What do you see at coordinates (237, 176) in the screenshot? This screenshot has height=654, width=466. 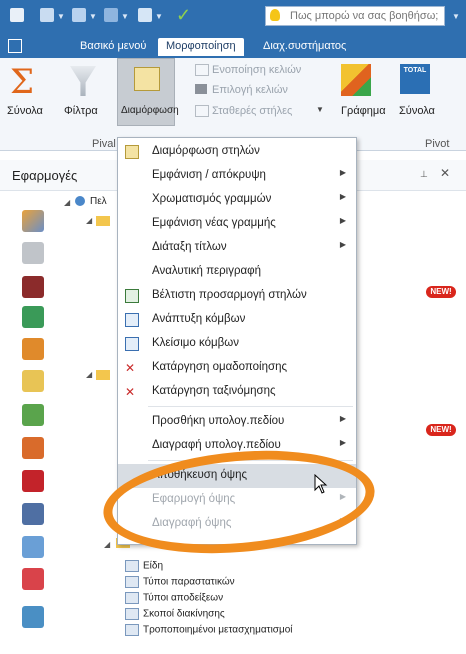 I see `menu-item-show-hide: Εμφάνιση / απόκρυψη ▶` at bounding box center [237, 176].